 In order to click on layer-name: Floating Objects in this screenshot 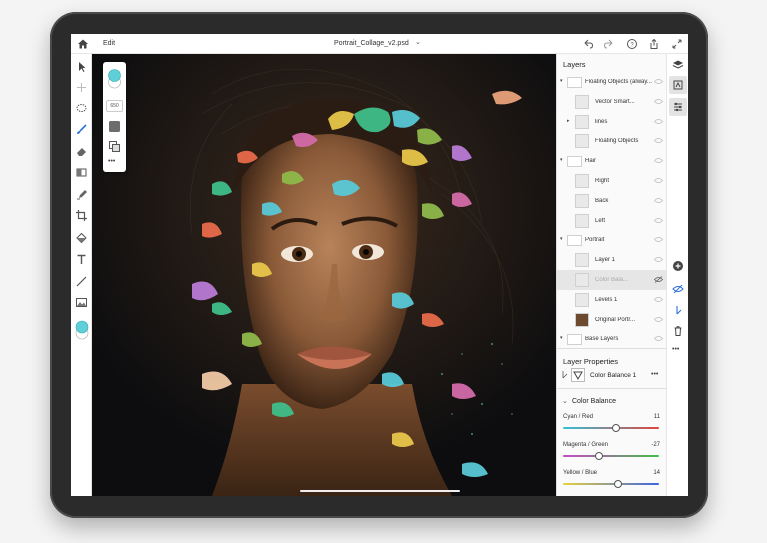, I will do `click(617, 141)`.